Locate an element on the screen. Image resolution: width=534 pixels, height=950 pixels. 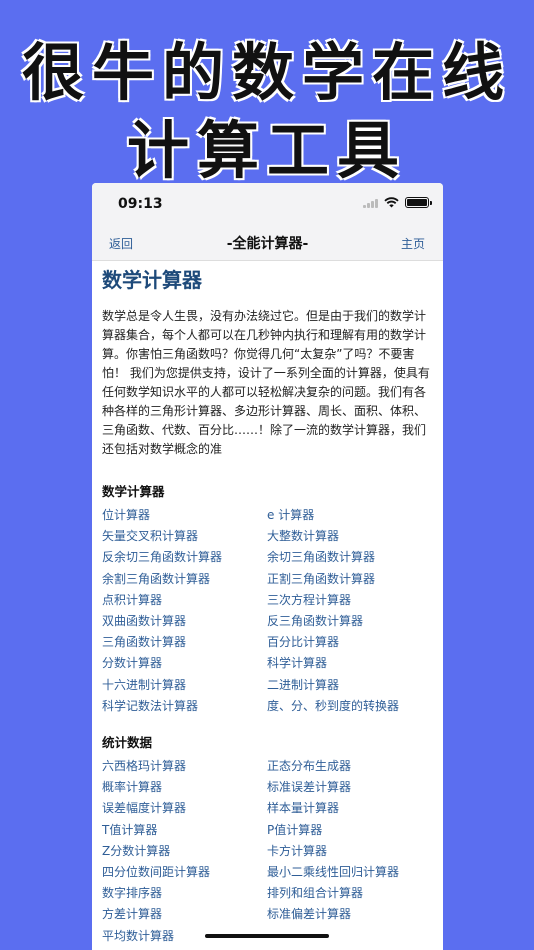
section-title: 数学计算器 is located at coordinates (133, 491).